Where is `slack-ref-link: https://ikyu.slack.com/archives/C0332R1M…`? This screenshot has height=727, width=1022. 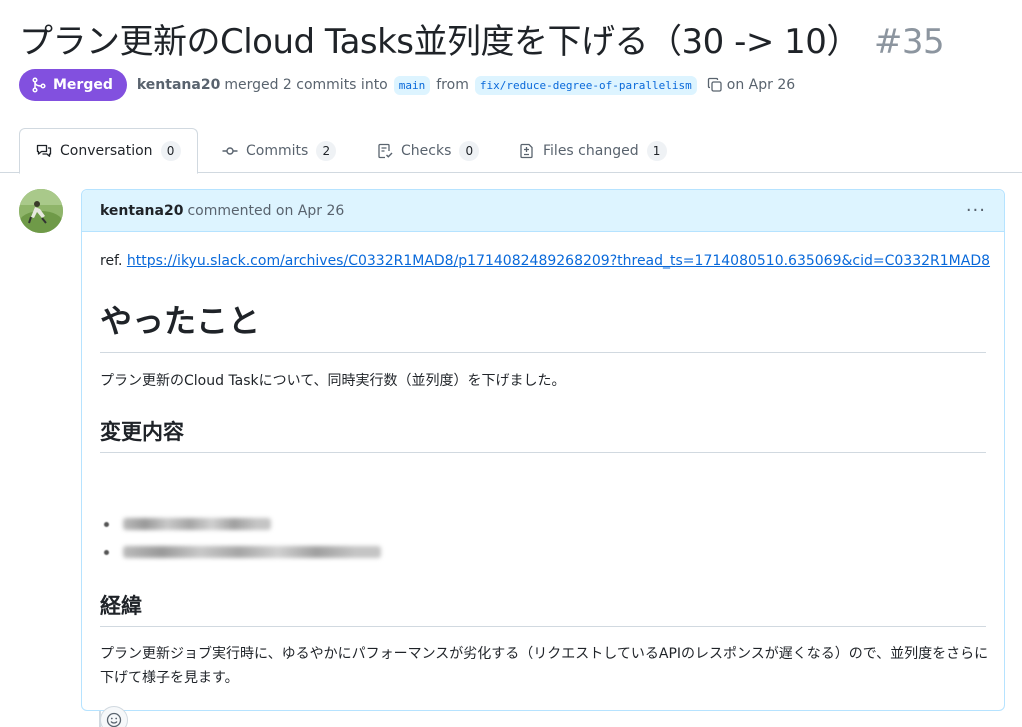 slack-ref-link: https://ikyu.slack.com/archives/C0332R1M… is located at coordinates (558, 261).